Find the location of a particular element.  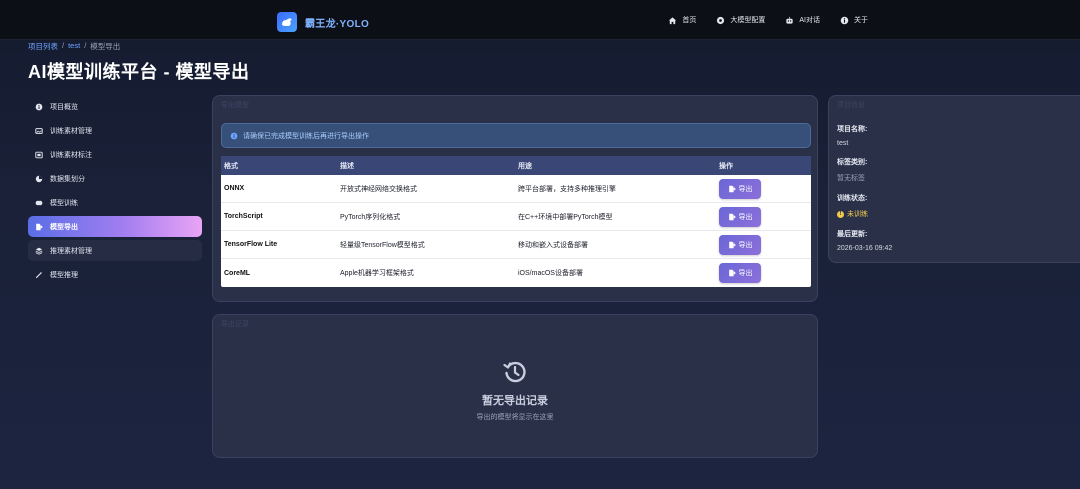

sidebar-item-label: 数据集划分 is located at coordinates (67, 179).